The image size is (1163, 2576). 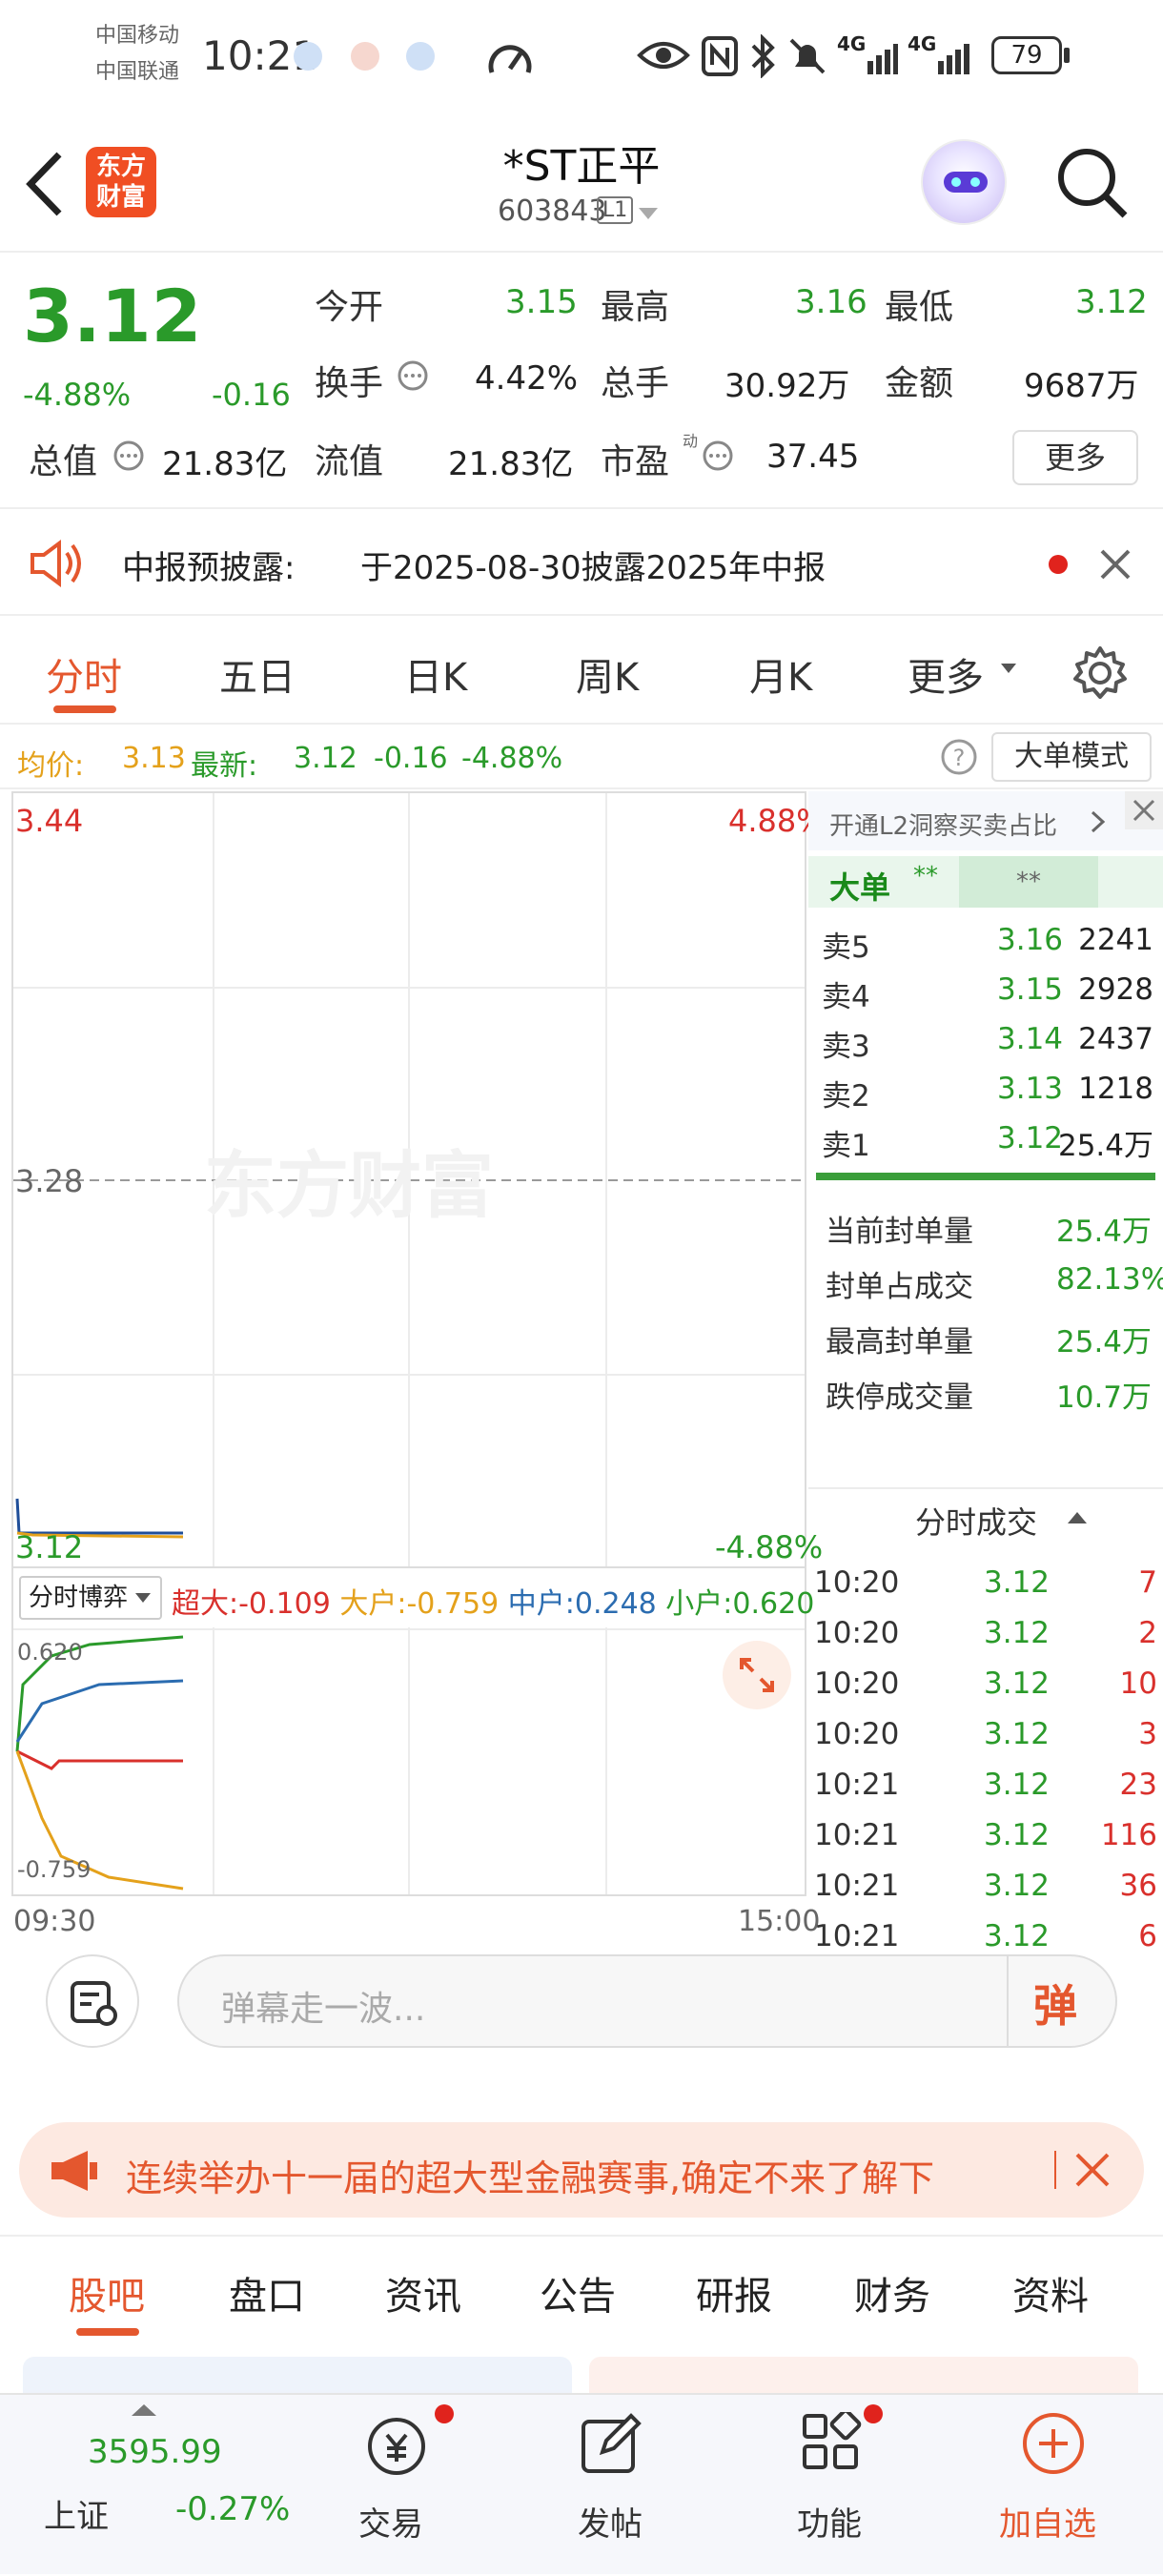 What do you see at coordinates (1092, 183) in the screenshot?
I see `search-icon` at bounding box center [1092, 183].